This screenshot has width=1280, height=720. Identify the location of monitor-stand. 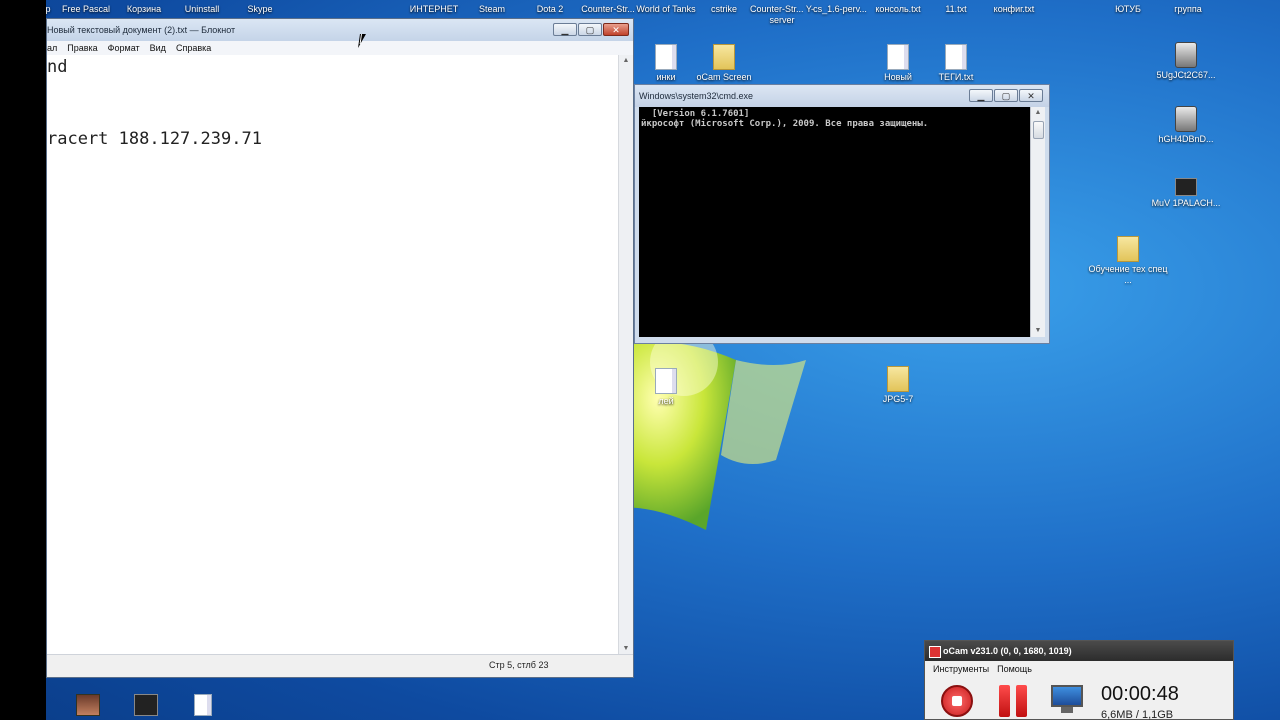
(1067, 710).